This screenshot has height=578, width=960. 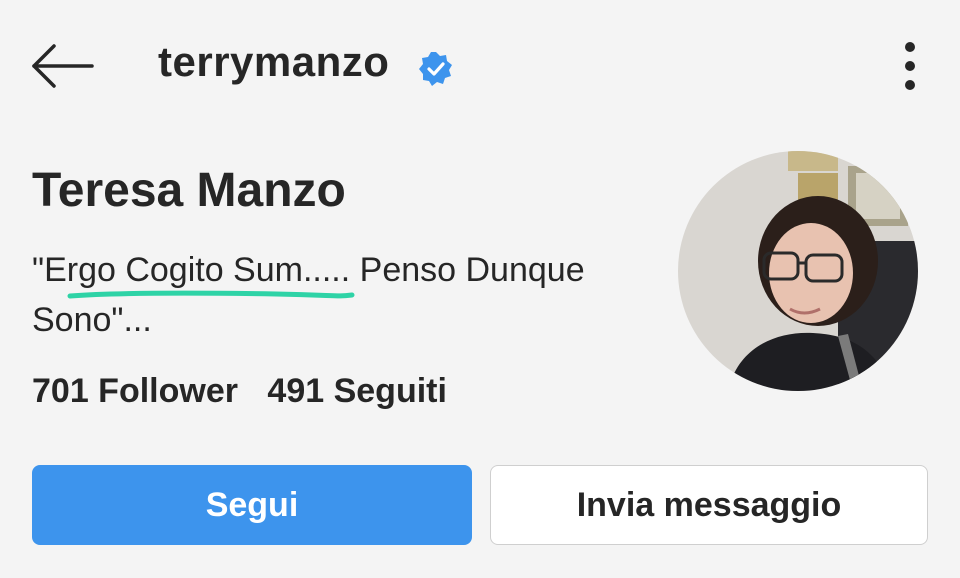 What do you see at coordinates (249, 391) in the screenshot?
I see `profile-stats: 701 Follower 491 Seguiti` at bounding box center [249, 391].